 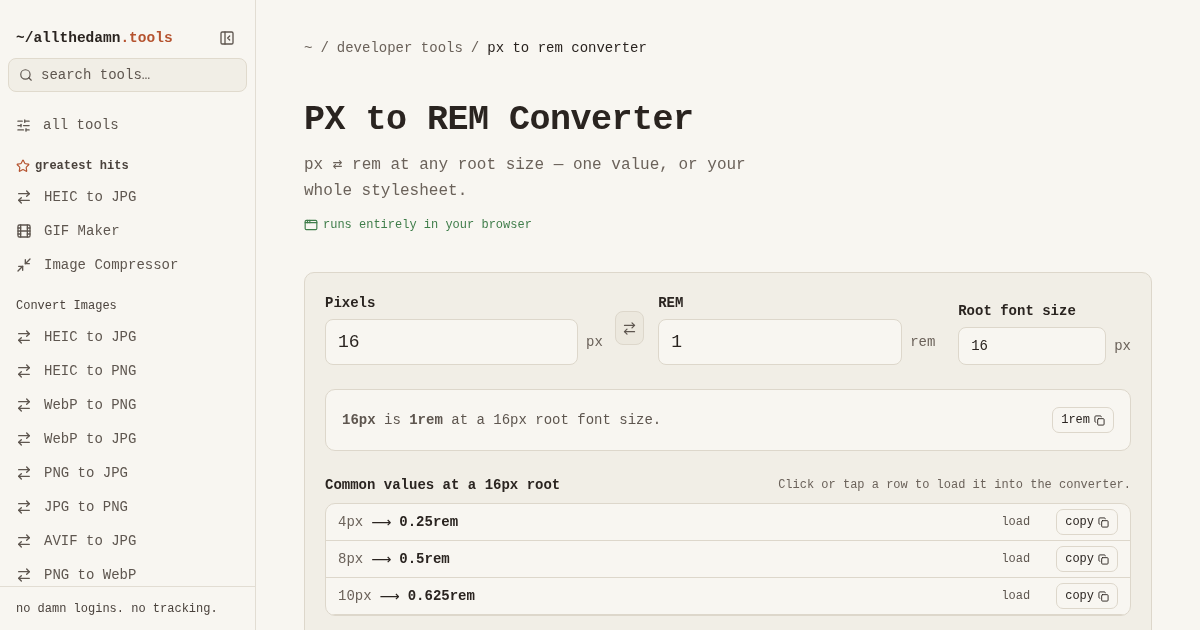 What do you see at coordinates (728, 559) in the screenshot?
I see `value-row: 8px ⟶ 0.5rem load copy` at bounding box center [728, 559].